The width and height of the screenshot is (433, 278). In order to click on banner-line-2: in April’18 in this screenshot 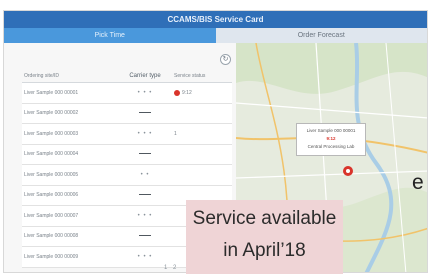, I will do `click(264, 250)`.